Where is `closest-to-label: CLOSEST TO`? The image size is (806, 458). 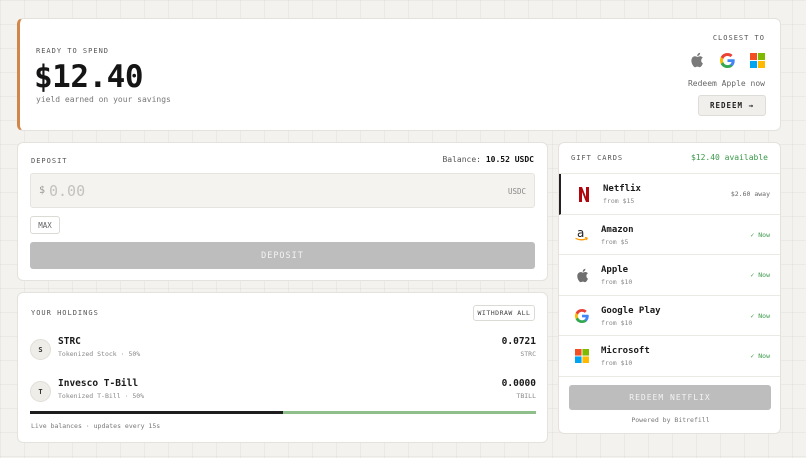 closest-to-label: CLOSEST TO is located at coordinates (738, 38).